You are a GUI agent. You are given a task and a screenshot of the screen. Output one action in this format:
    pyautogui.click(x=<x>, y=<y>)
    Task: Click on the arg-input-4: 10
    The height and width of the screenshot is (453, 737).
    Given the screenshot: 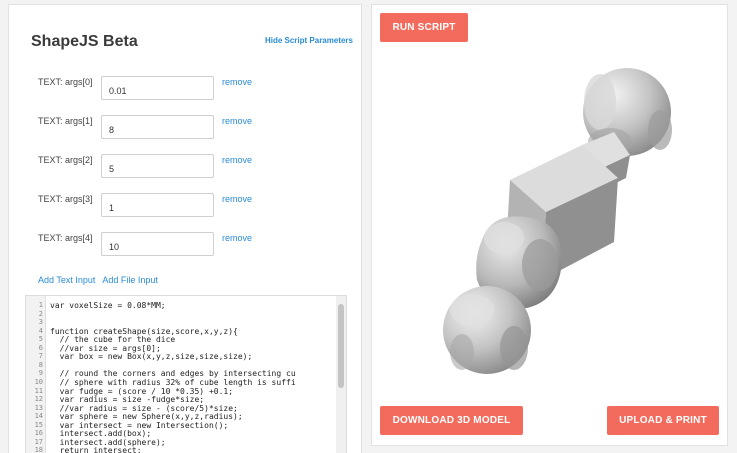 What is the action you would take?
    pyautogui.click(x=157, y=244)
    